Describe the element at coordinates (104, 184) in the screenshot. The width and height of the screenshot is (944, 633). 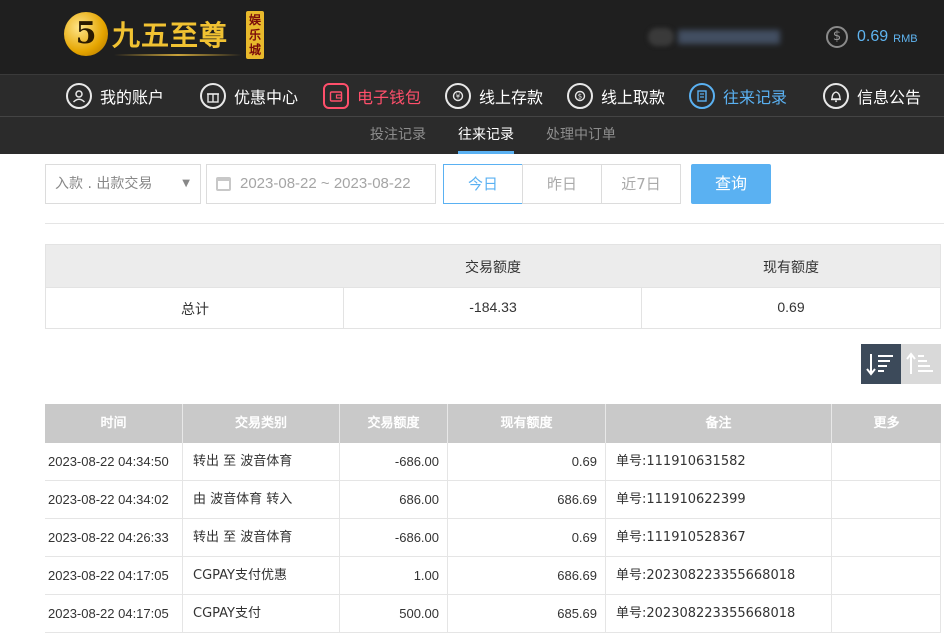
I see `transaction-type-value: 入款 . 出款交易` at that location.